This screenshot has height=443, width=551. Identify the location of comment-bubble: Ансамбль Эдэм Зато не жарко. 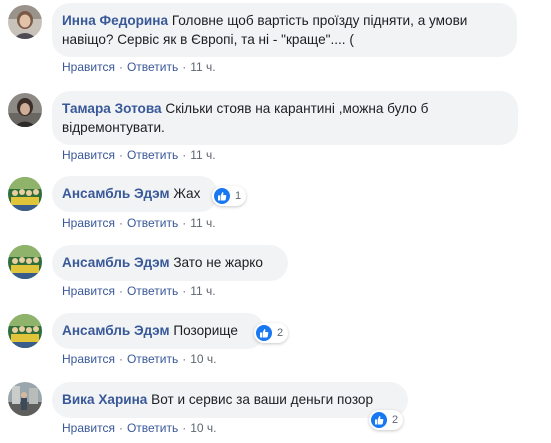
(170, 263).